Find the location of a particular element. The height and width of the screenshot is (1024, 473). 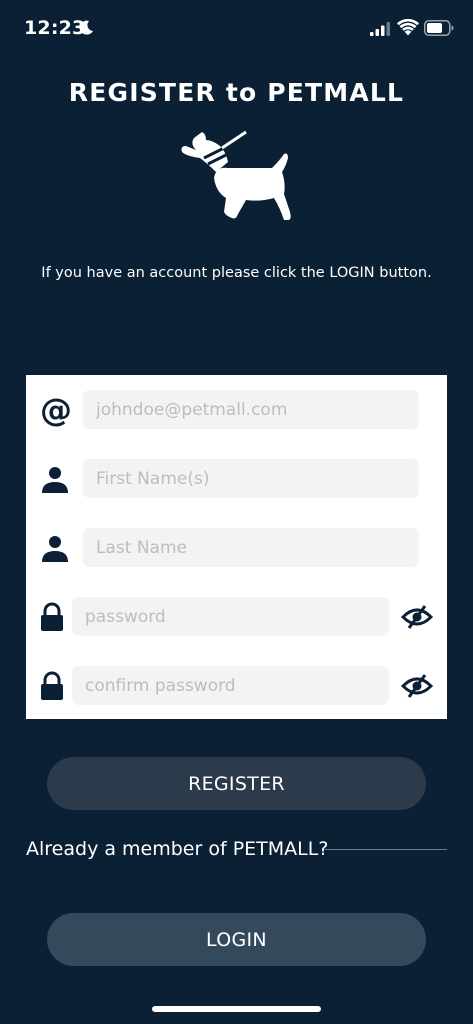

at-icon: @ is located at coordinates (56, 410).